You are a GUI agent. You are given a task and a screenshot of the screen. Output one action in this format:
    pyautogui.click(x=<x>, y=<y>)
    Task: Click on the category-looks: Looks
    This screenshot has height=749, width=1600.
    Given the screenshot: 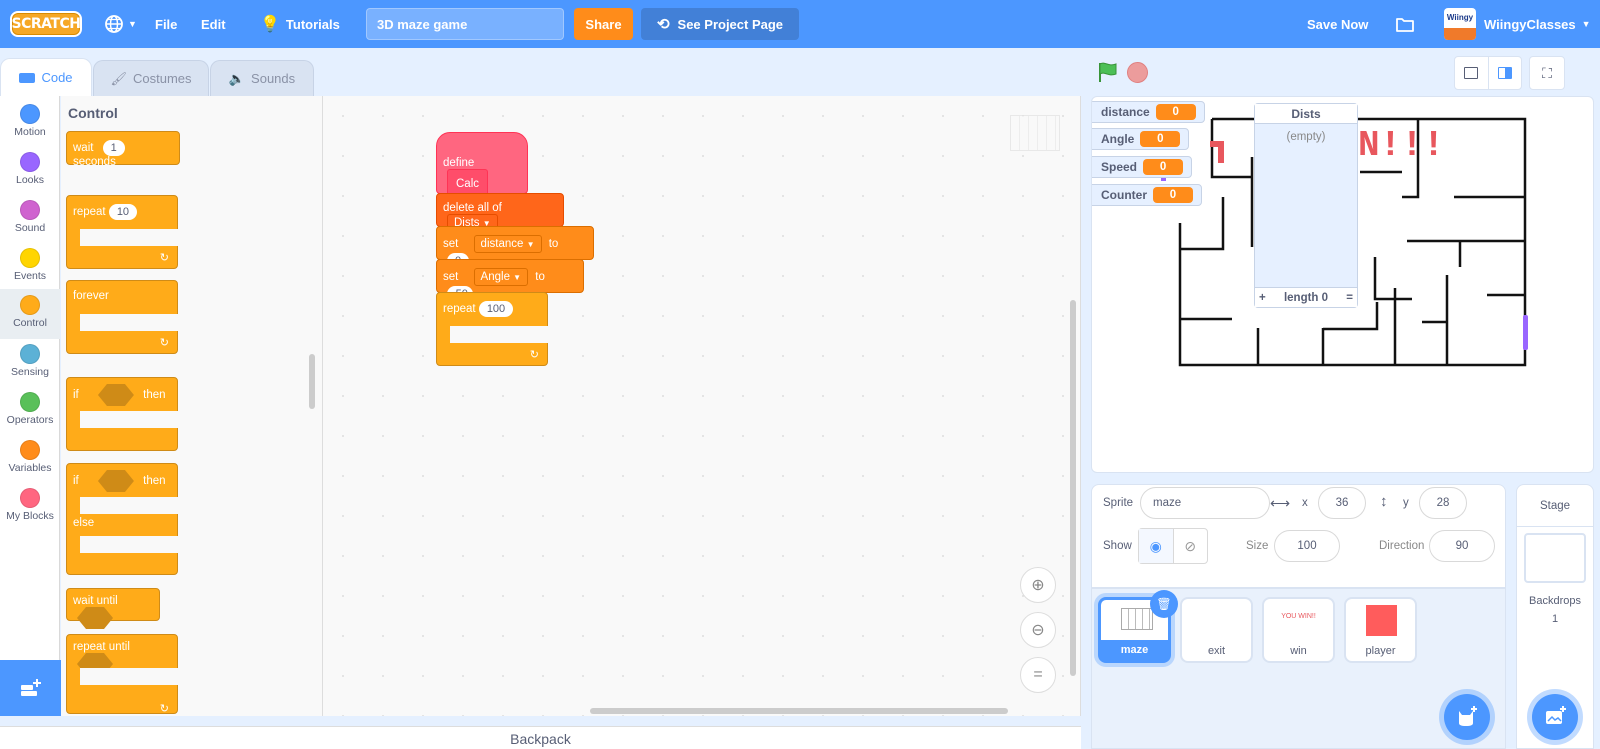 What is the action you would take?
    pyautogui.click(x=30, y=172)
    